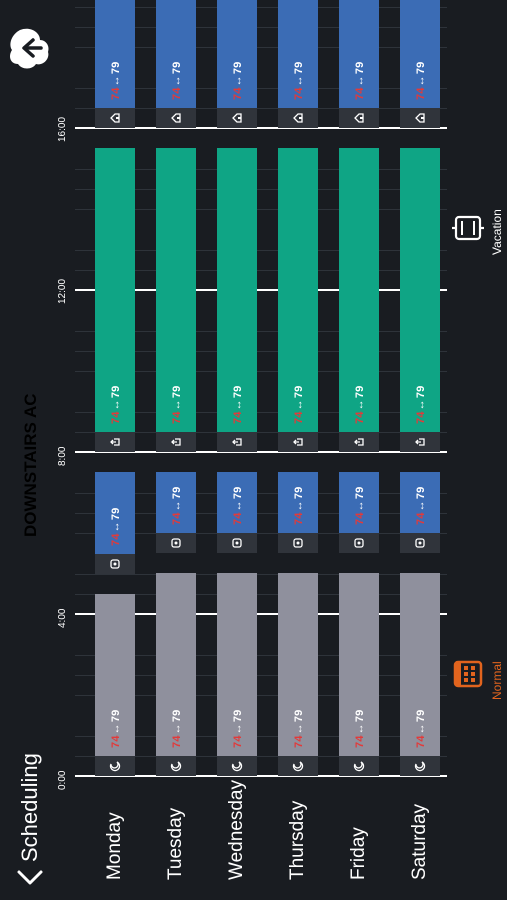  Describe the element at coordinates (419, 841) in the screenshot. I see `day-label: Saturday` at that location.